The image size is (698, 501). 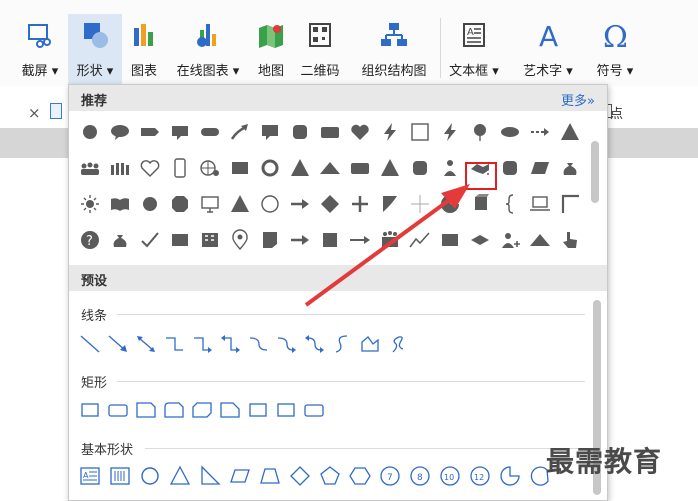 What do you see at coordinates (174, 410) in the screenshot?
I see `snip-rounded-icon` at bounding box center [174, 410].